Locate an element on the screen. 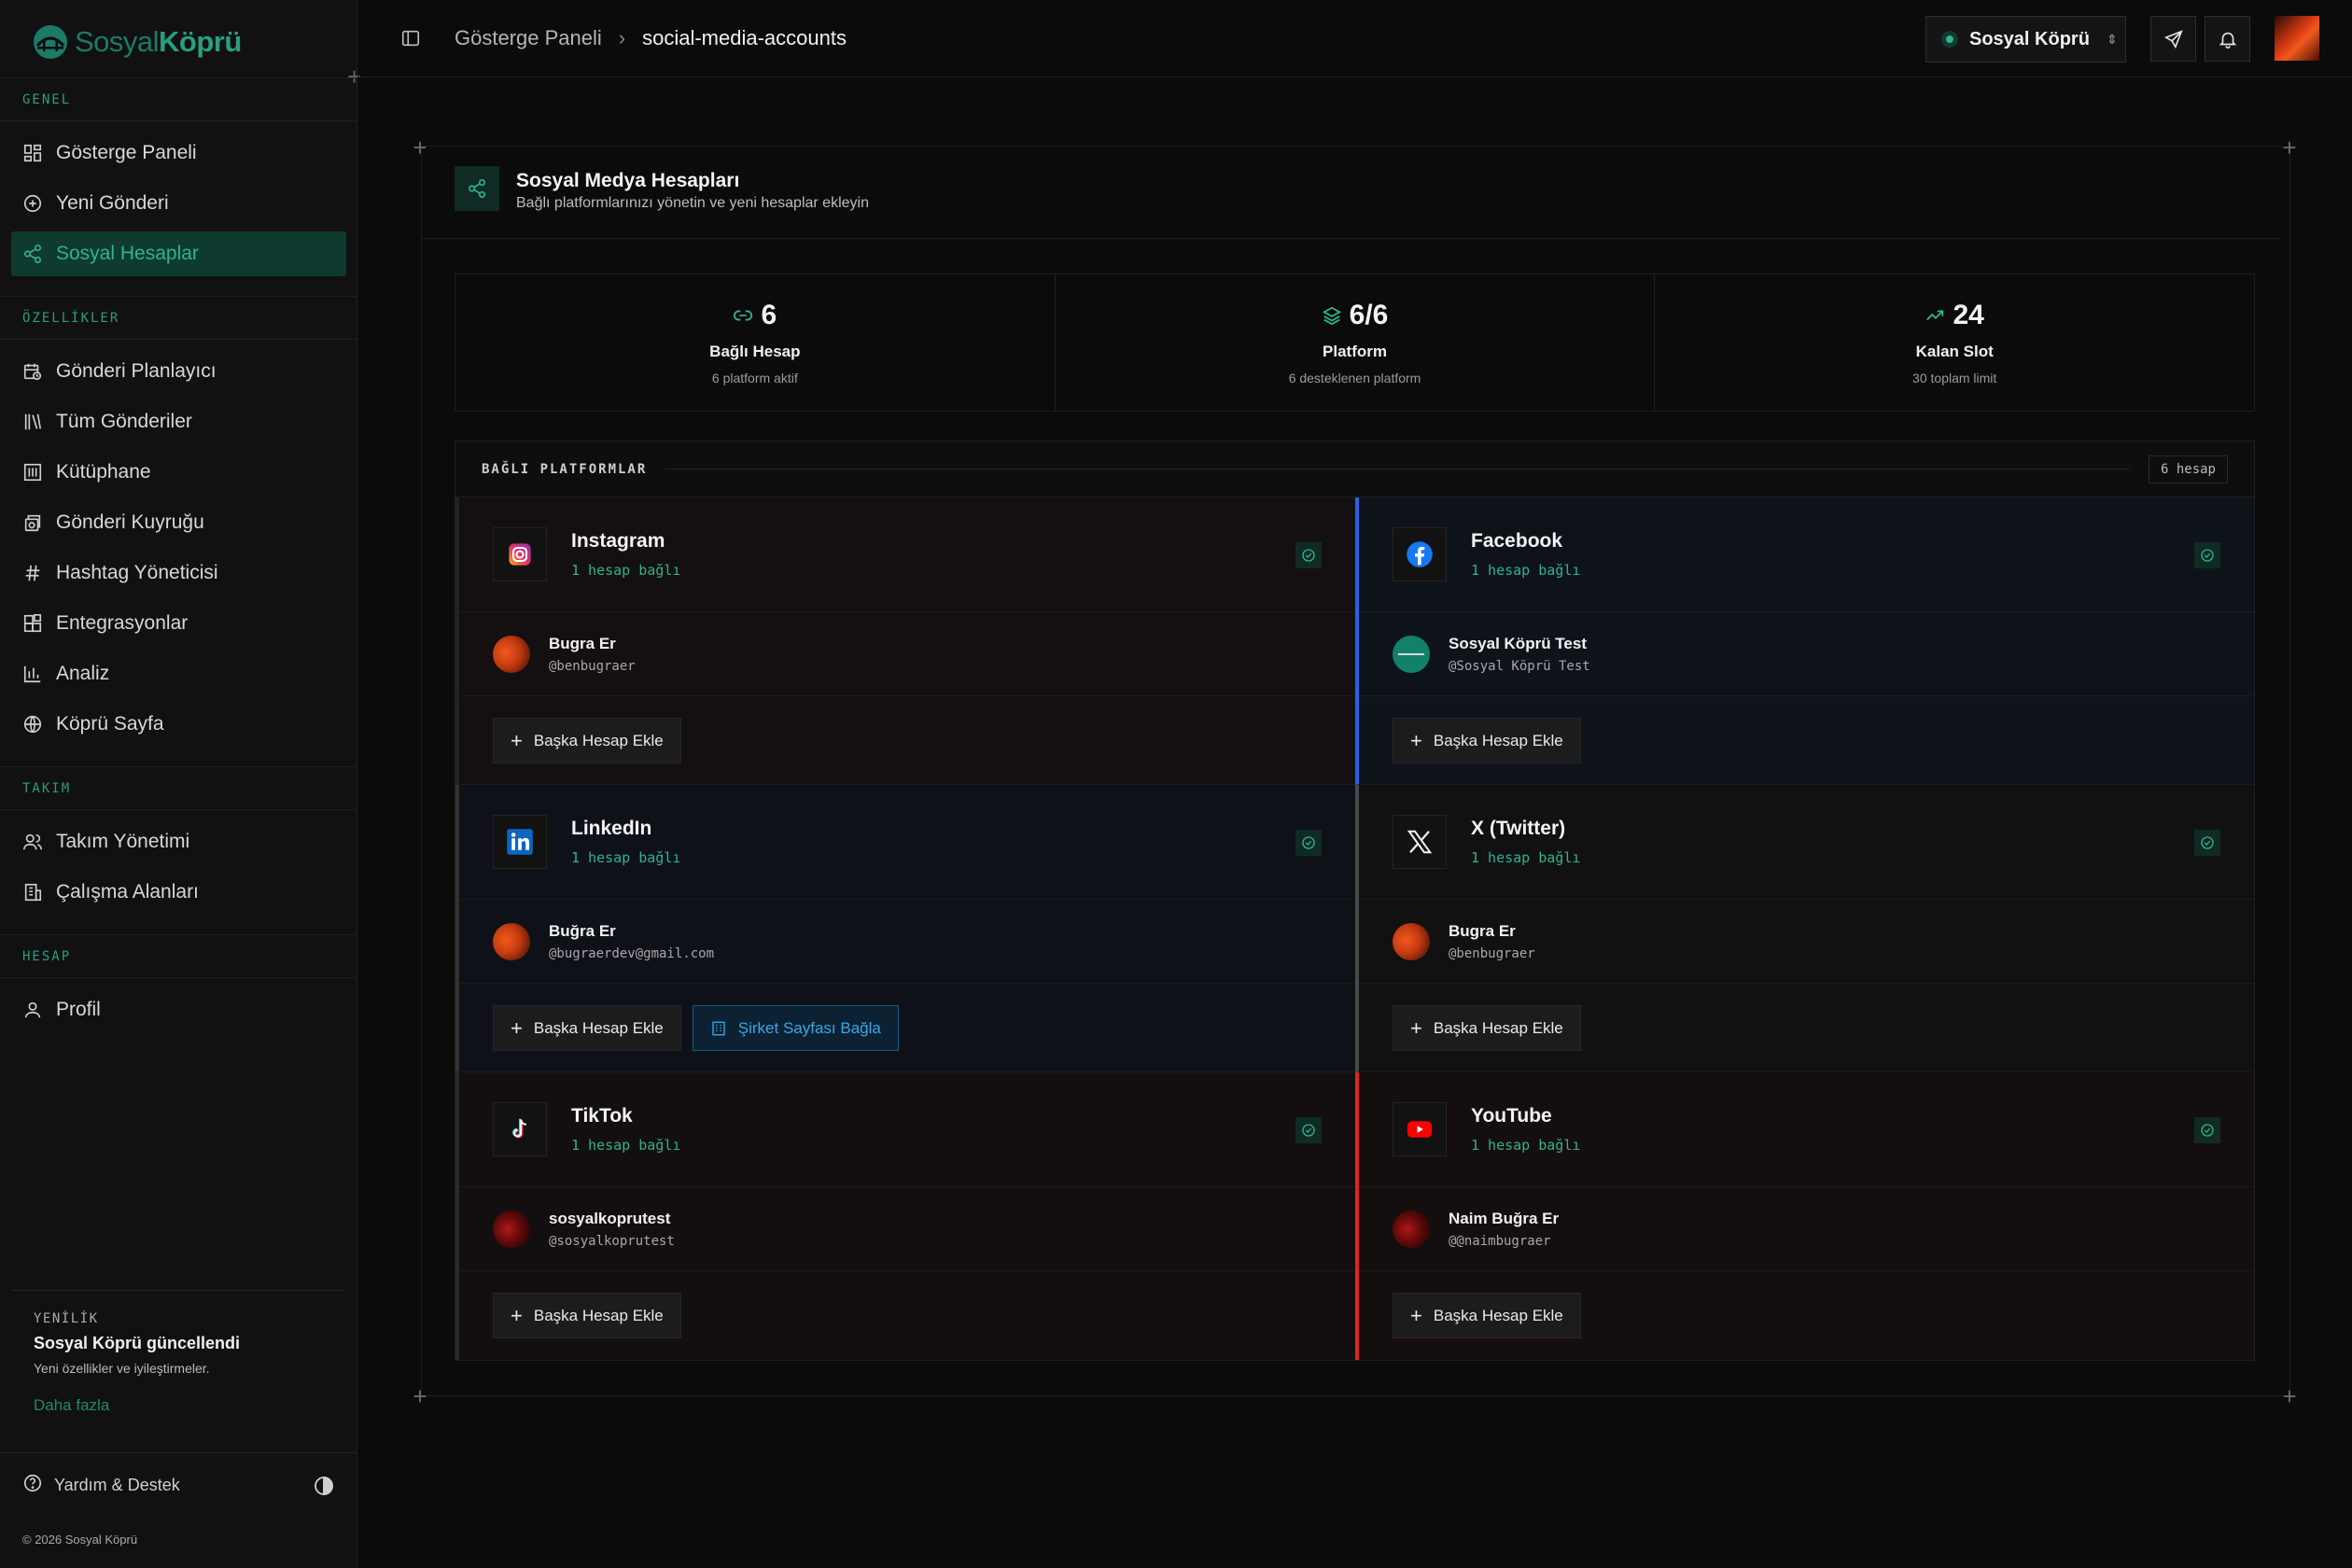 Image resolution: width=2352 pixels, height=1568 pixels. account-name: sosyalkoprutest is located at coordinates (610, 1218).